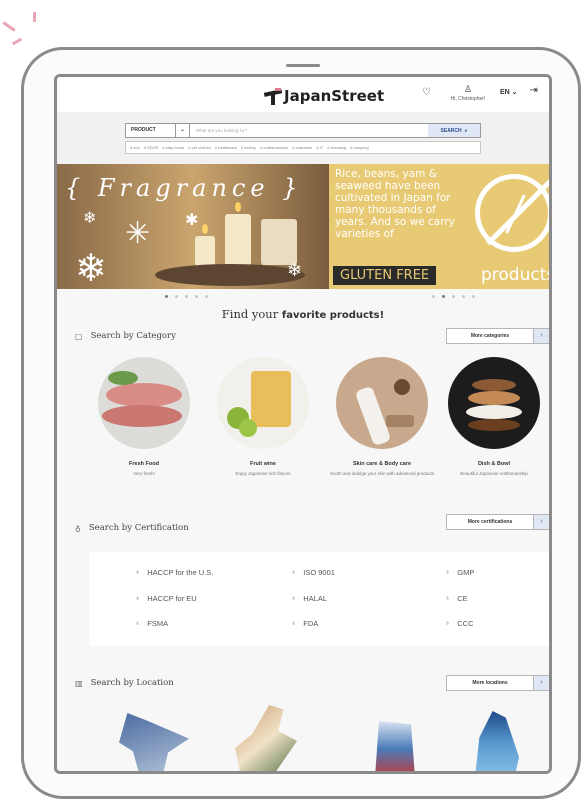  What do you see at coordinates (263, 403) in the screenshot?
I see `fruit-wine-image` at bounding box center [263, 403].